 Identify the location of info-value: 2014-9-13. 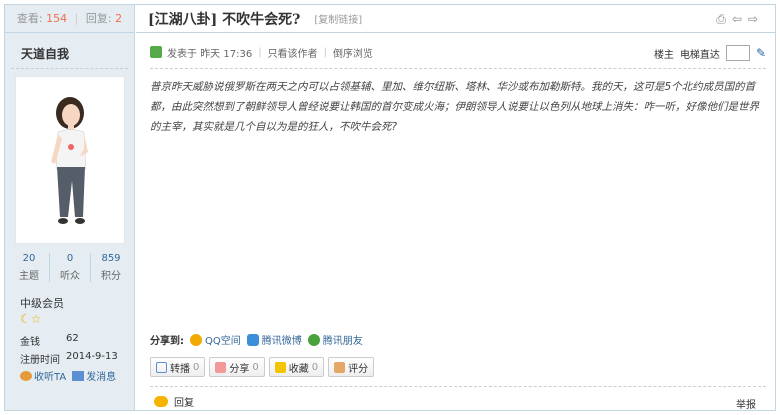
(92, 356).